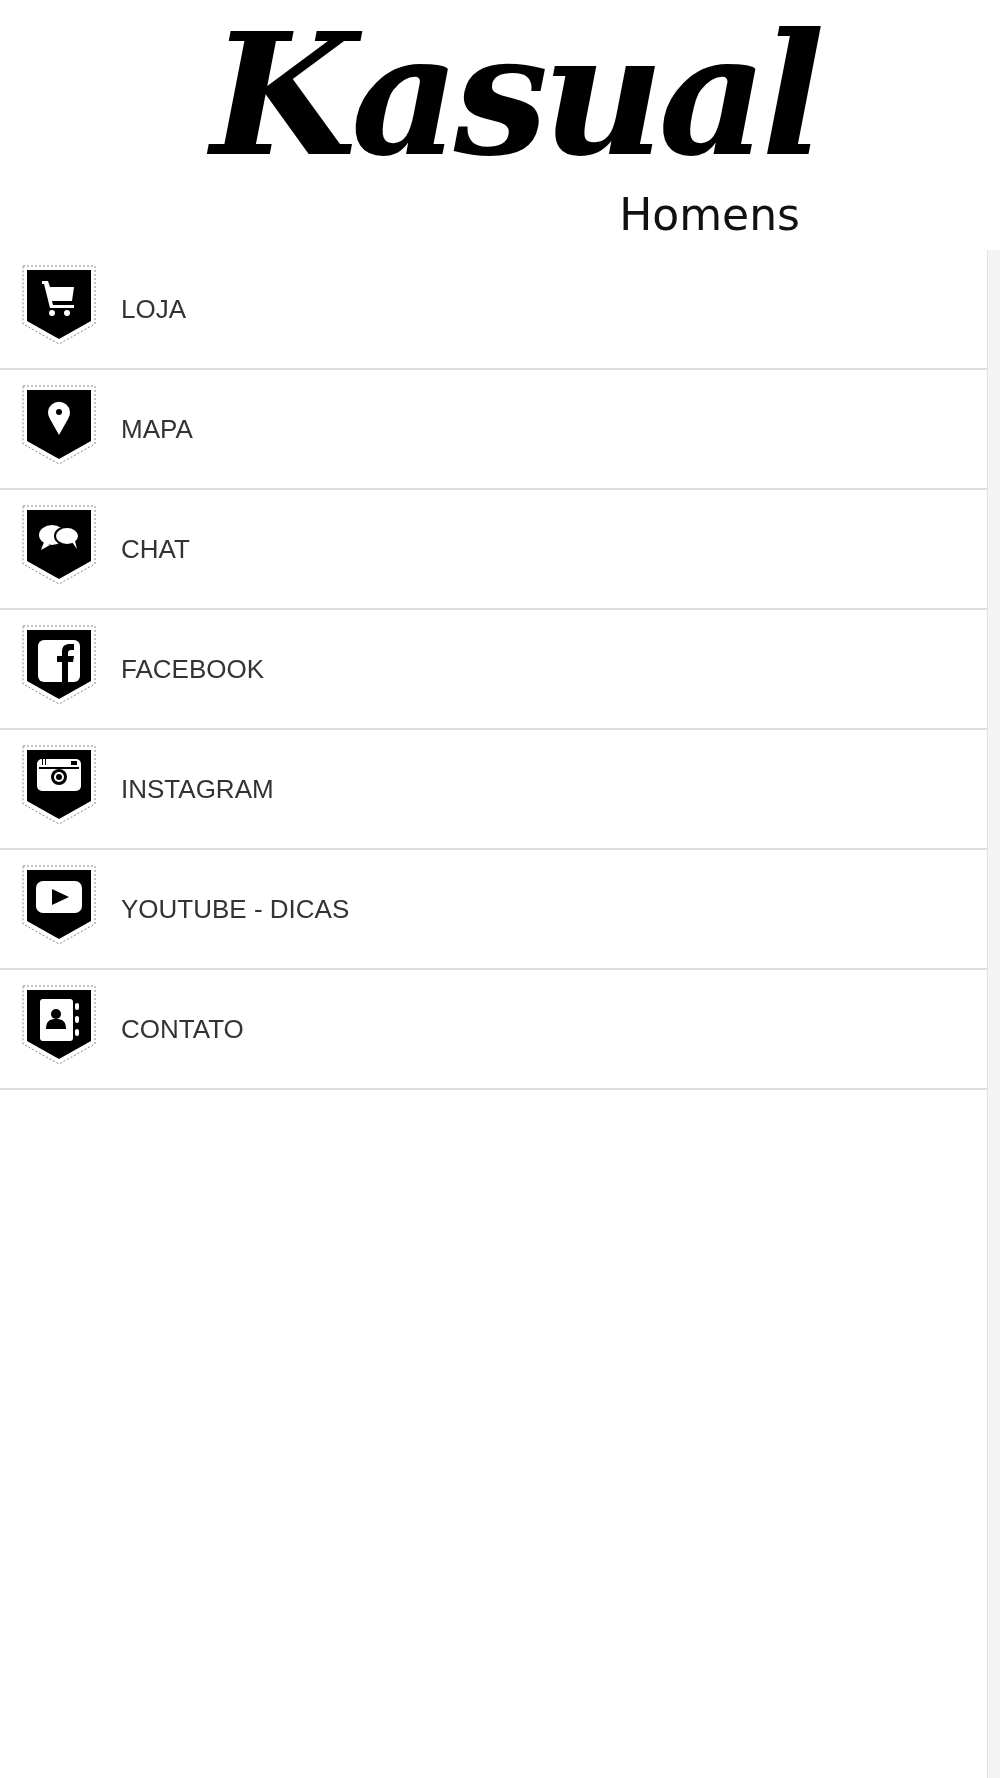 This screenshot has width=1000, height=1778. Describe the element at coordinates (709, 215) in the screenshot. I see `logo-tagline: Homens` at that location.